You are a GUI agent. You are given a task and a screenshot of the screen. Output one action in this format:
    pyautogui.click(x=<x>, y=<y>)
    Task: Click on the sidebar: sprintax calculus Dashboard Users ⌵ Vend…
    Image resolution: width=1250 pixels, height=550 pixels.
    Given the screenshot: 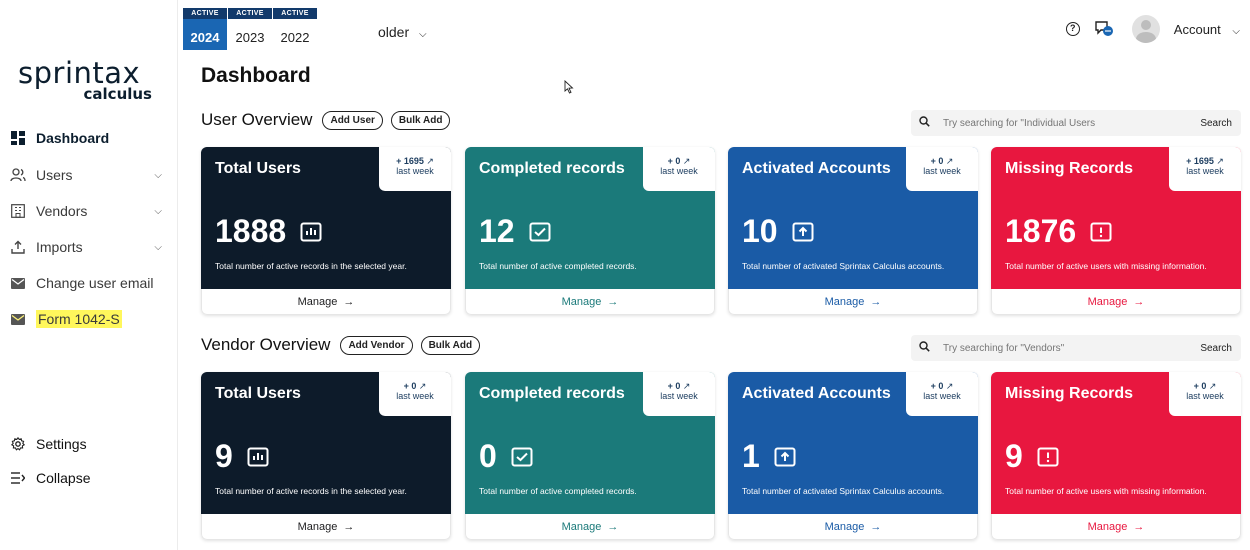 What is the action you would take?
    pyautogui.click(x=89, y=275)
    